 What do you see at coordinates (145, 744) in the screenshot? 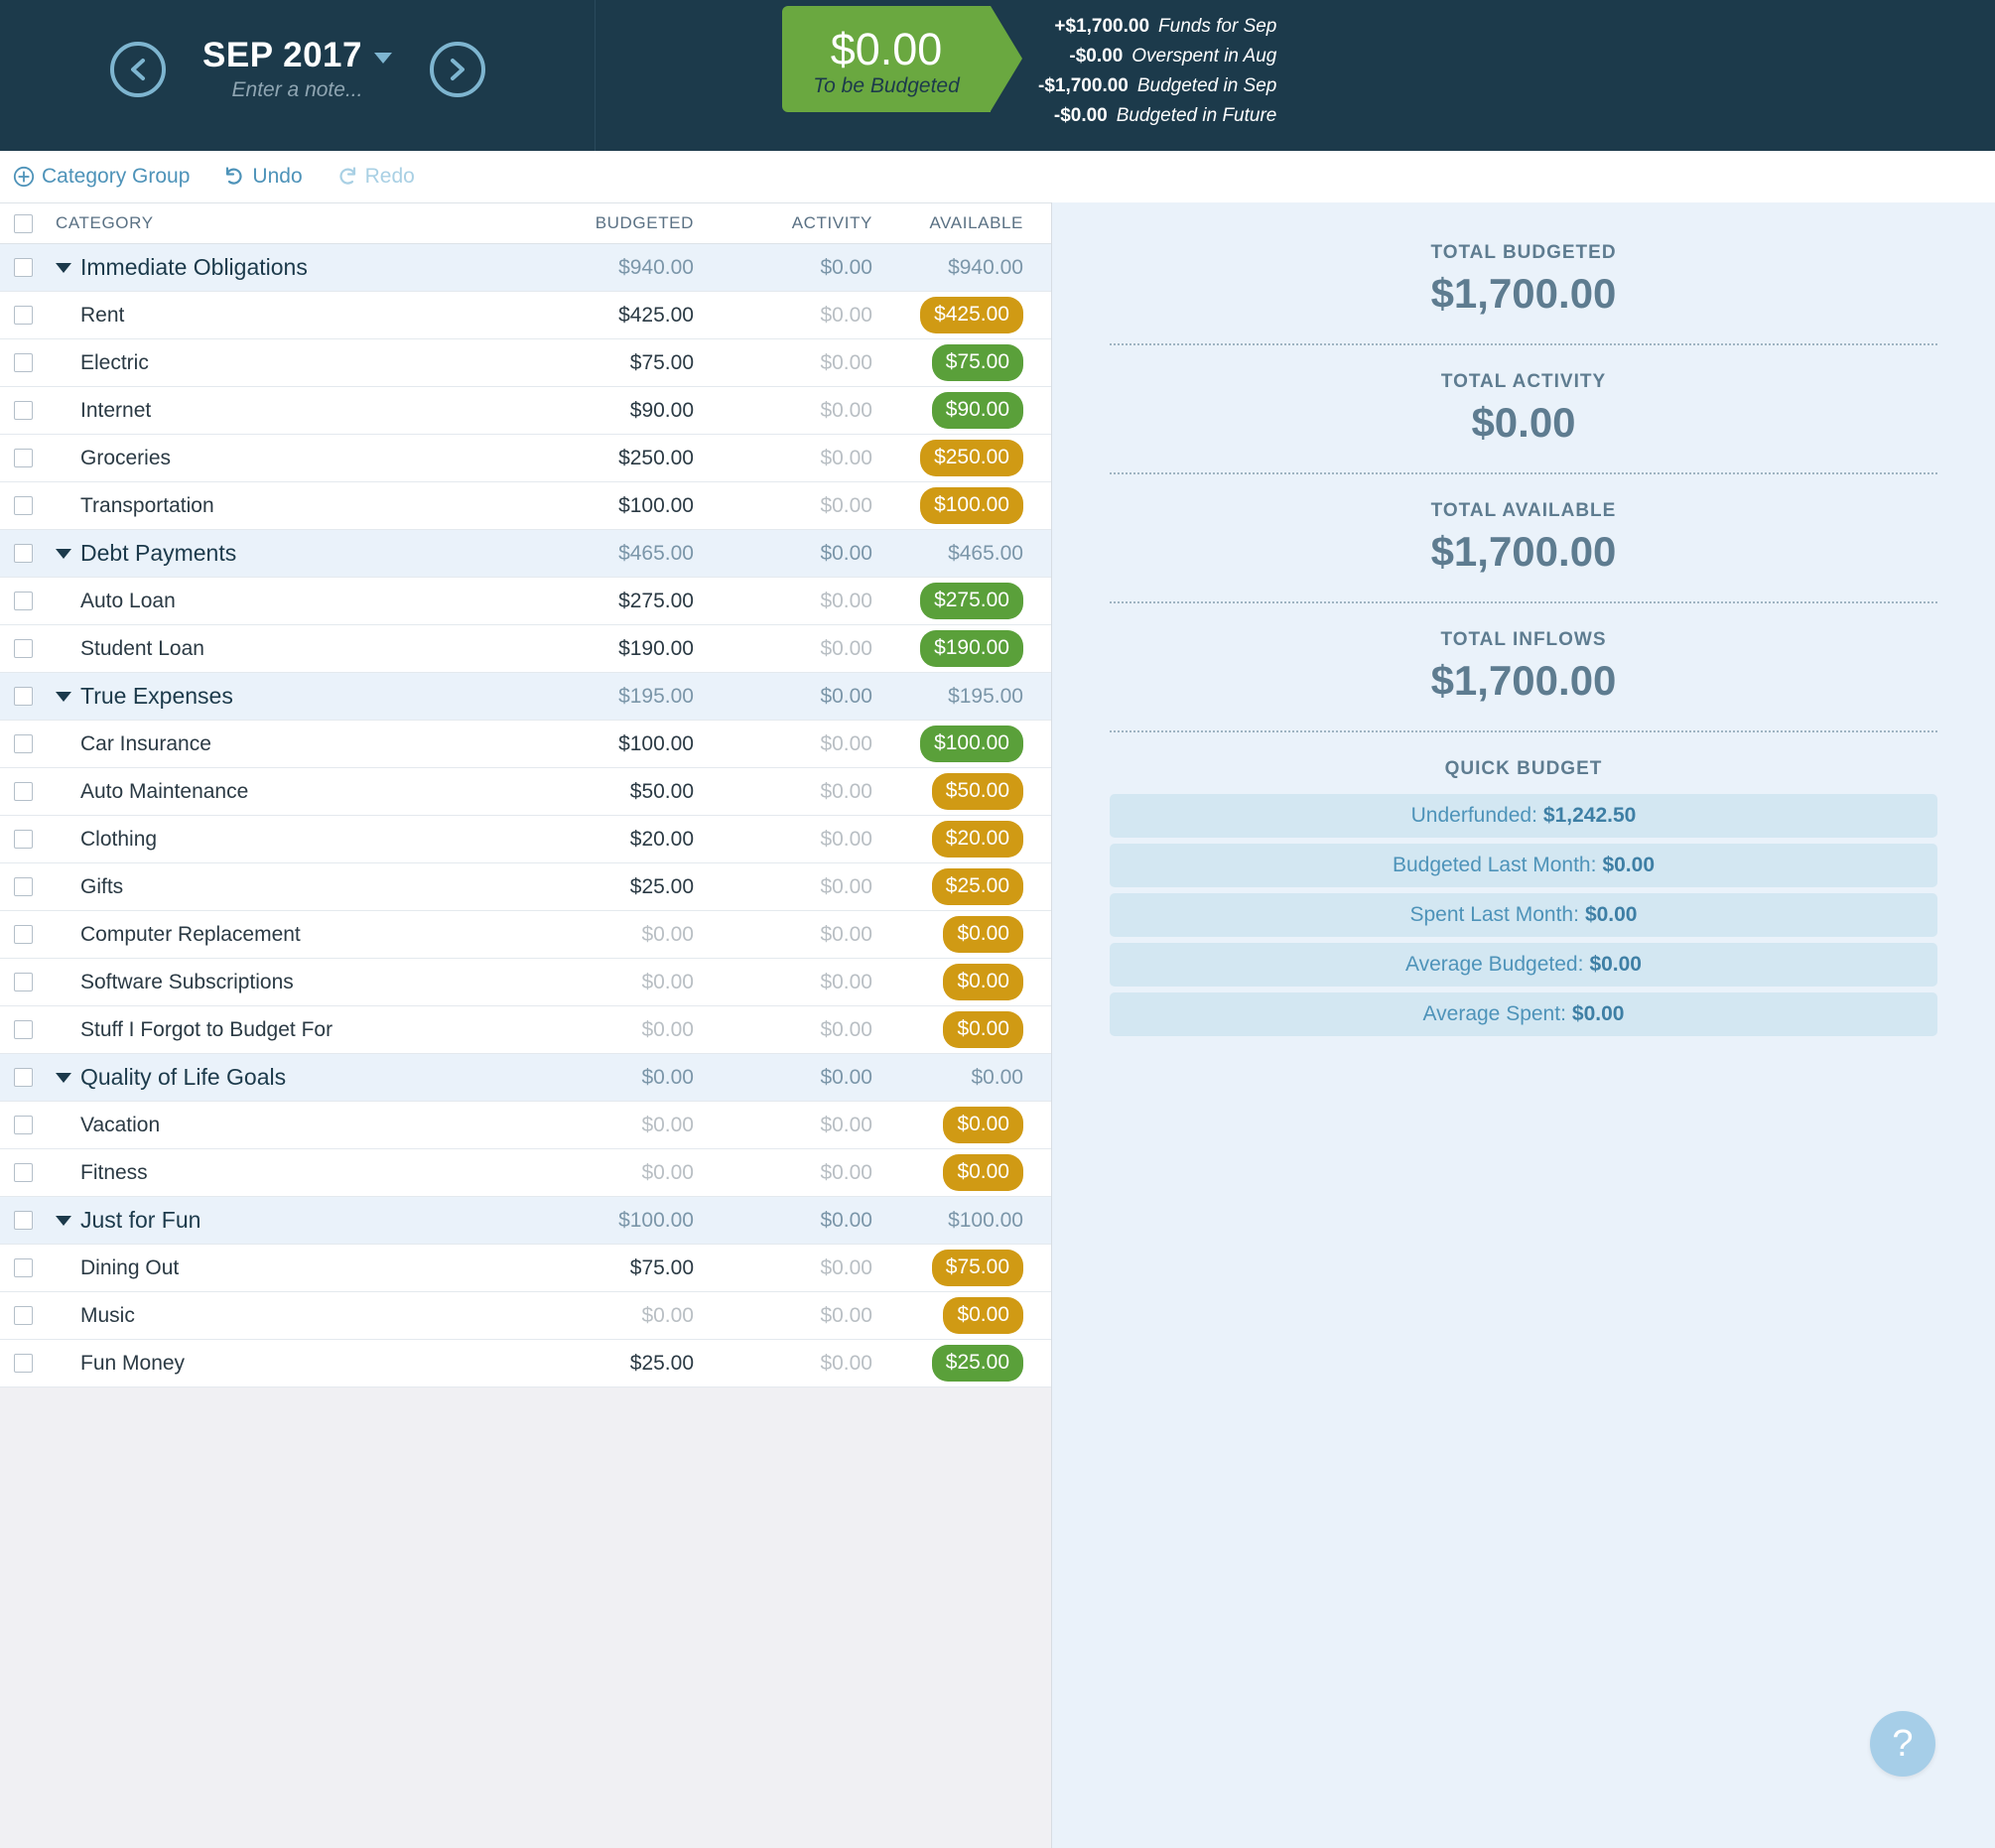
I see `category-name-label: Car Insurance` at bounding box center [145, 744].